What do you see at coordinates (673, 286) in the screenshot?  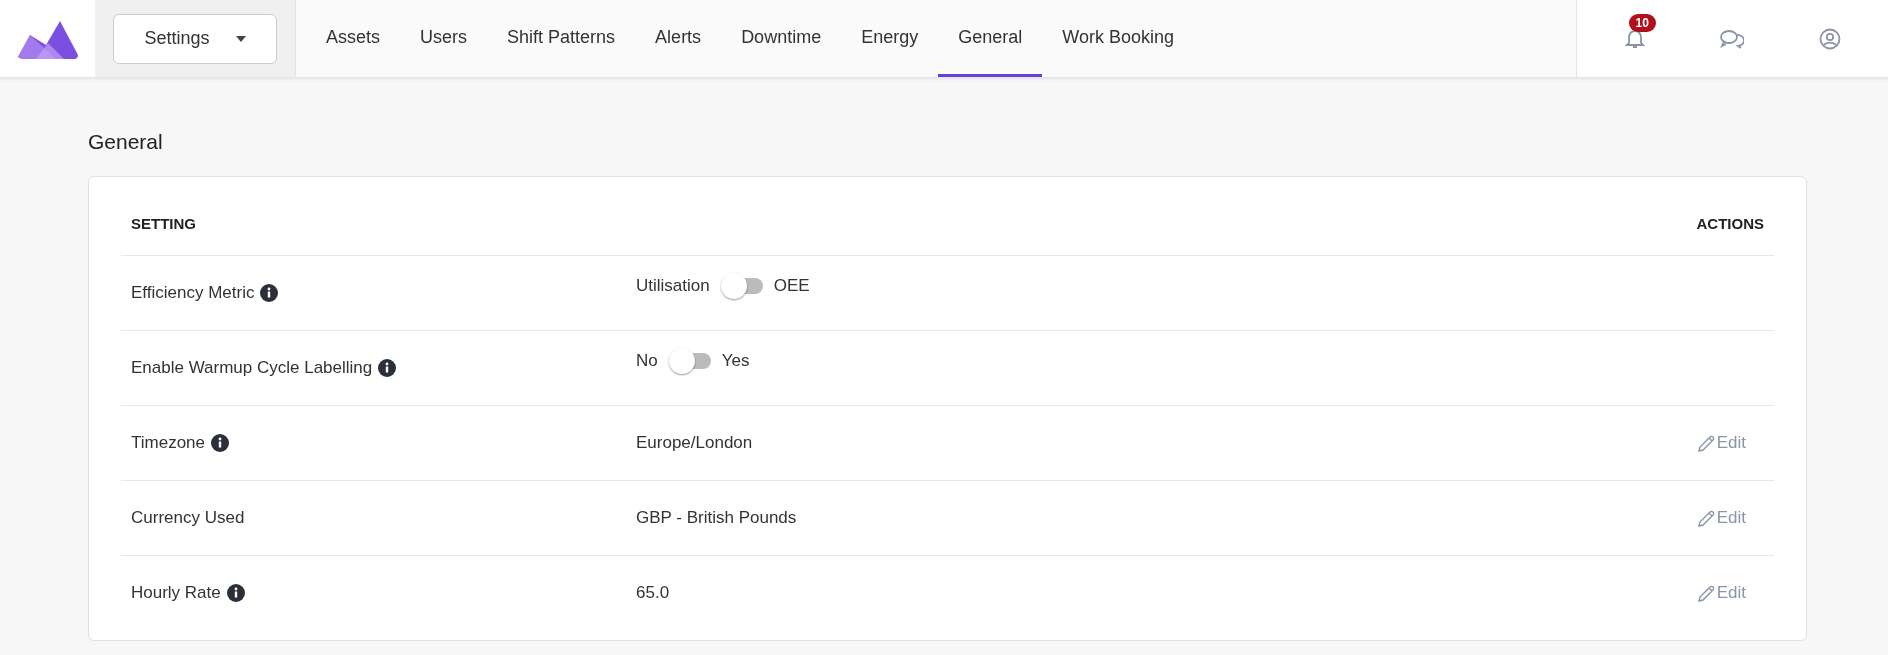 I see `toggle-label: Utilisation` at bounding box center [673, 286].